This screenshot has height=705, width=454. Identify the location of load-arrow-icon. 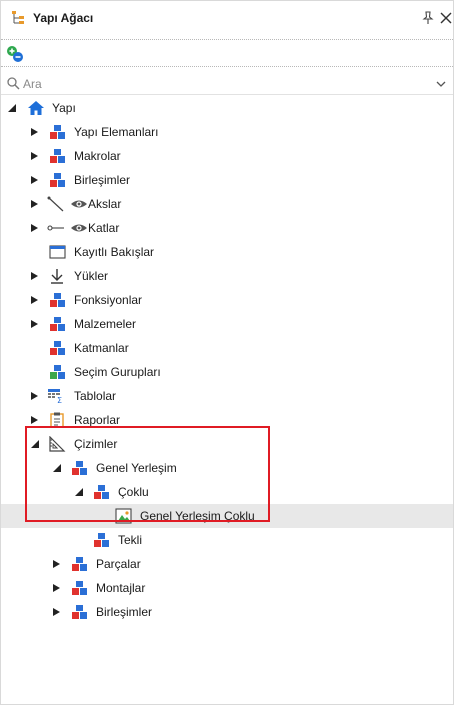
(57, 276).